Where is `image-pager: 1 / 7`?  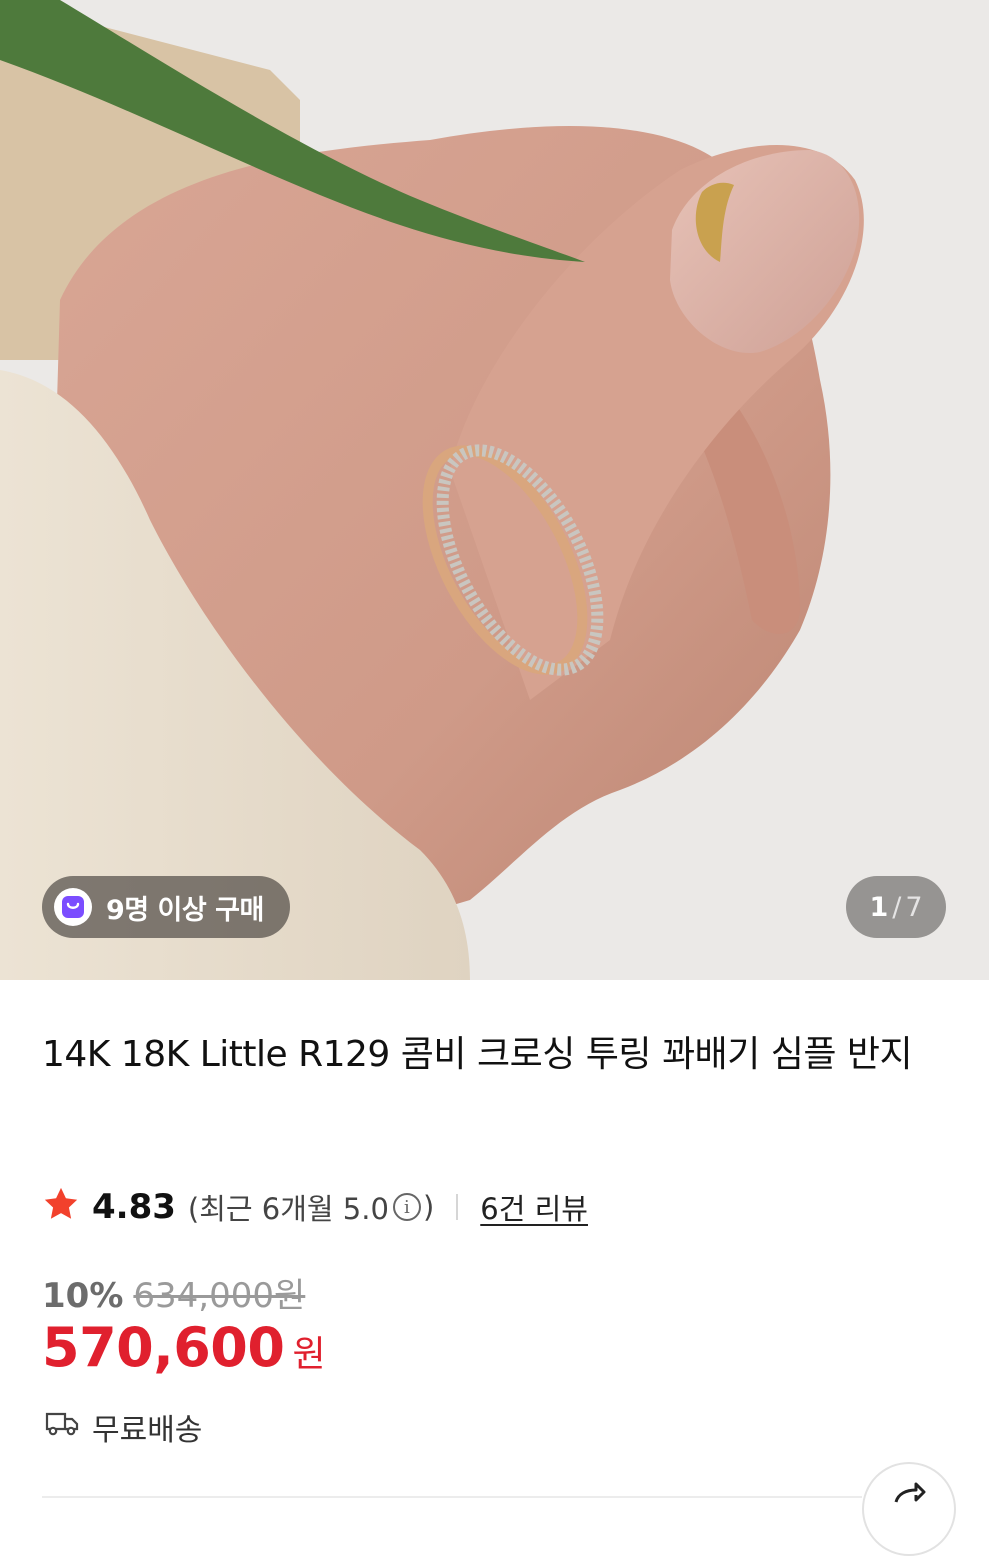
image-pager: 1 / 7 is located at coordinates (896, 907).